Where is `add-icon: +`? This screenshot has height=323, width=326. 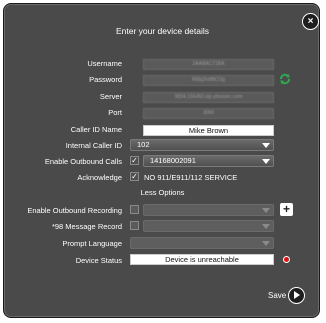 add-icon: + is located at coordinates (286, 209).